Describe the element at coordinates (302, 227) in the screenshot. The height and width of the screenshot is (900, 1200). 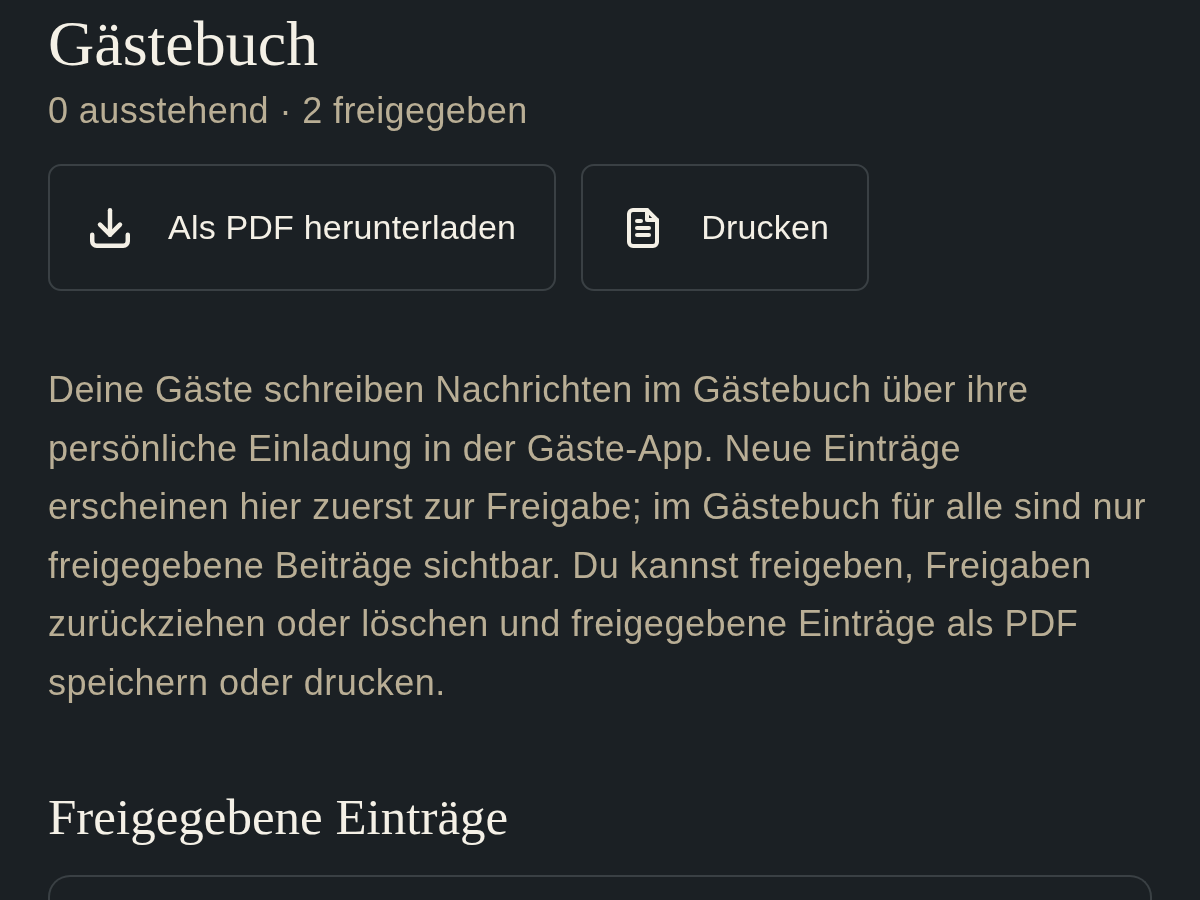
I see `download-pdf-button: Als PDF herunterladen` at that location.